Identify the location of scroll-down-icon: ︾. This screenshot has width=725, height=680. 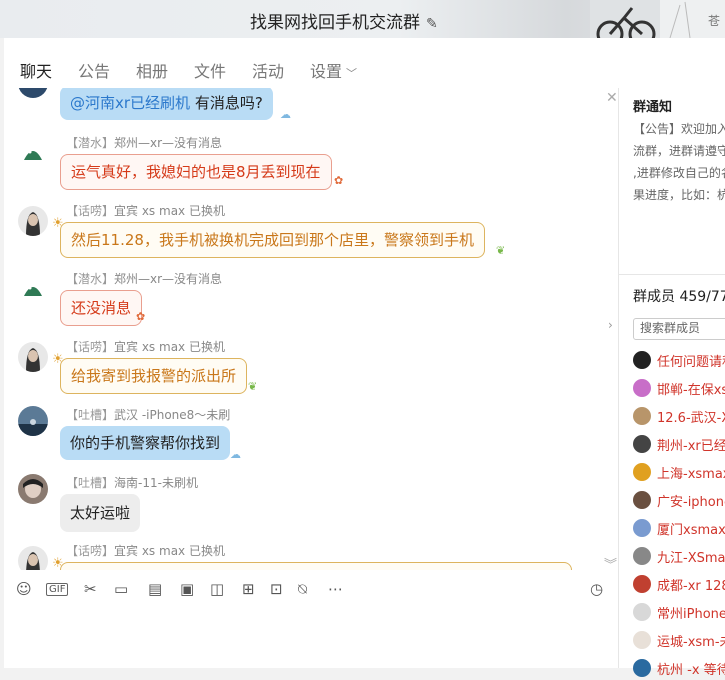
(610, 562).